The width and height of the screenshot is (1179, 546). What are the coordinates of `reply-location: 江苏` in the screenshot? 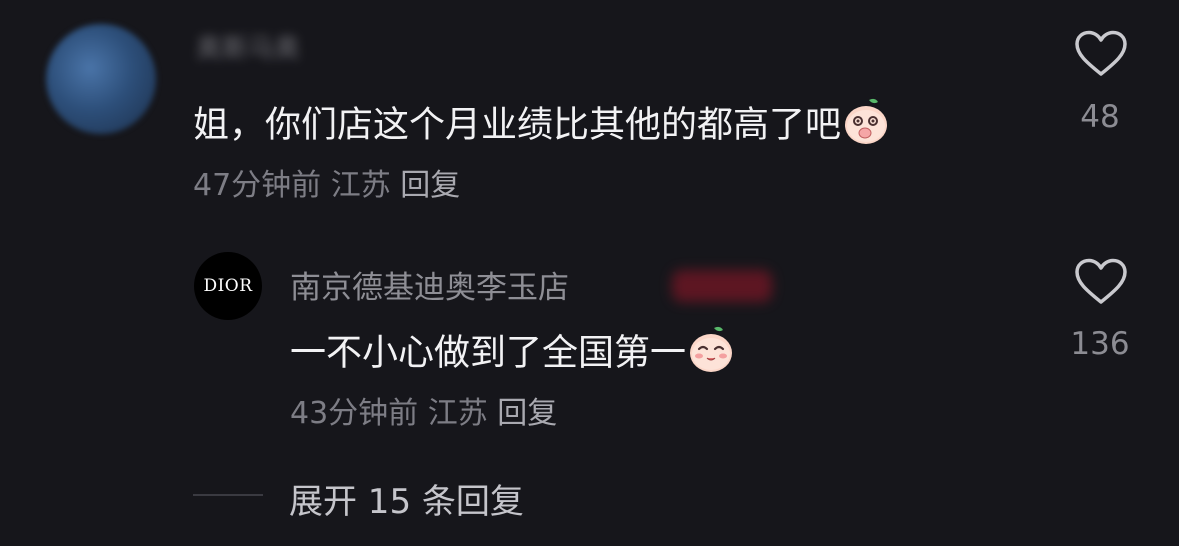 It's located at (457, 413).